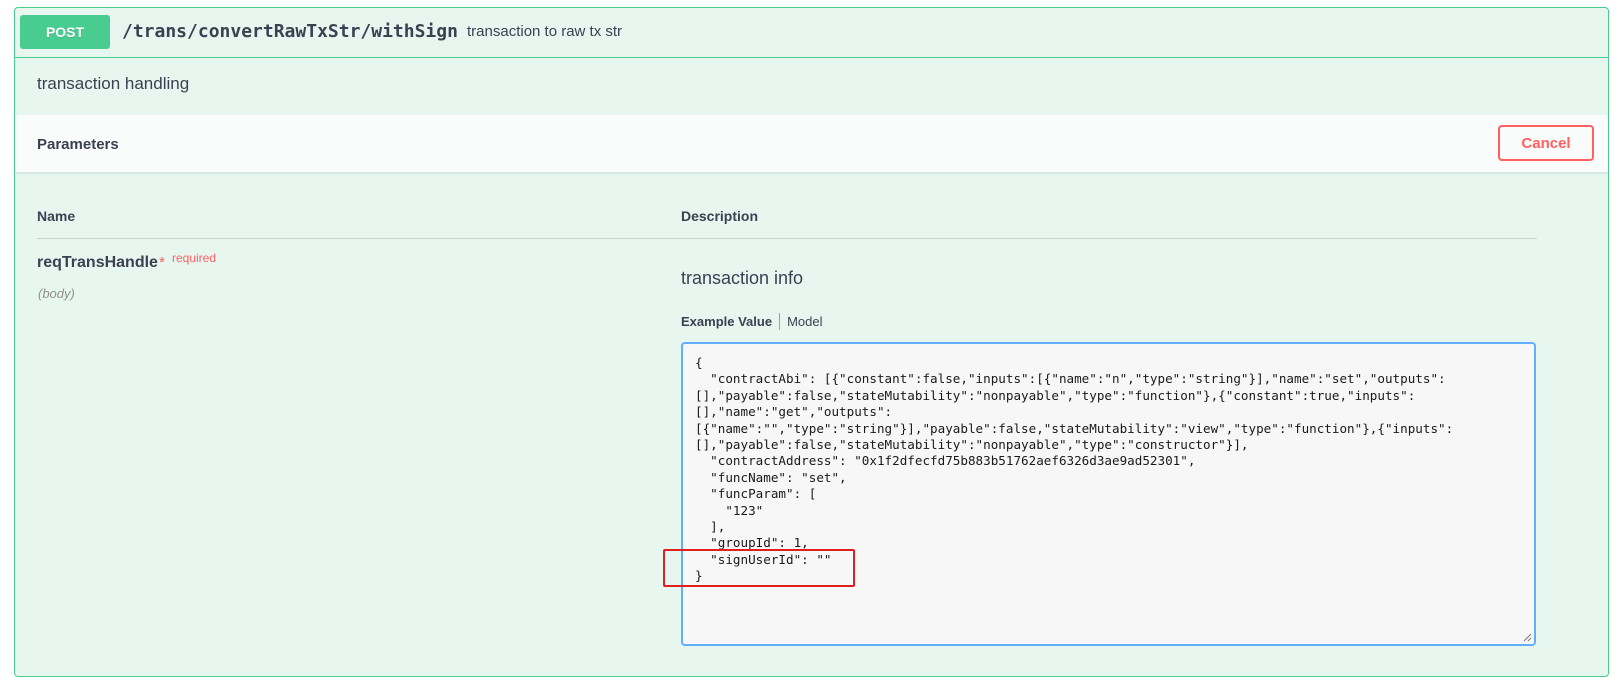 This screenshot has height=677, width=1621. I want to click on required-star: *, so click(162, 262).